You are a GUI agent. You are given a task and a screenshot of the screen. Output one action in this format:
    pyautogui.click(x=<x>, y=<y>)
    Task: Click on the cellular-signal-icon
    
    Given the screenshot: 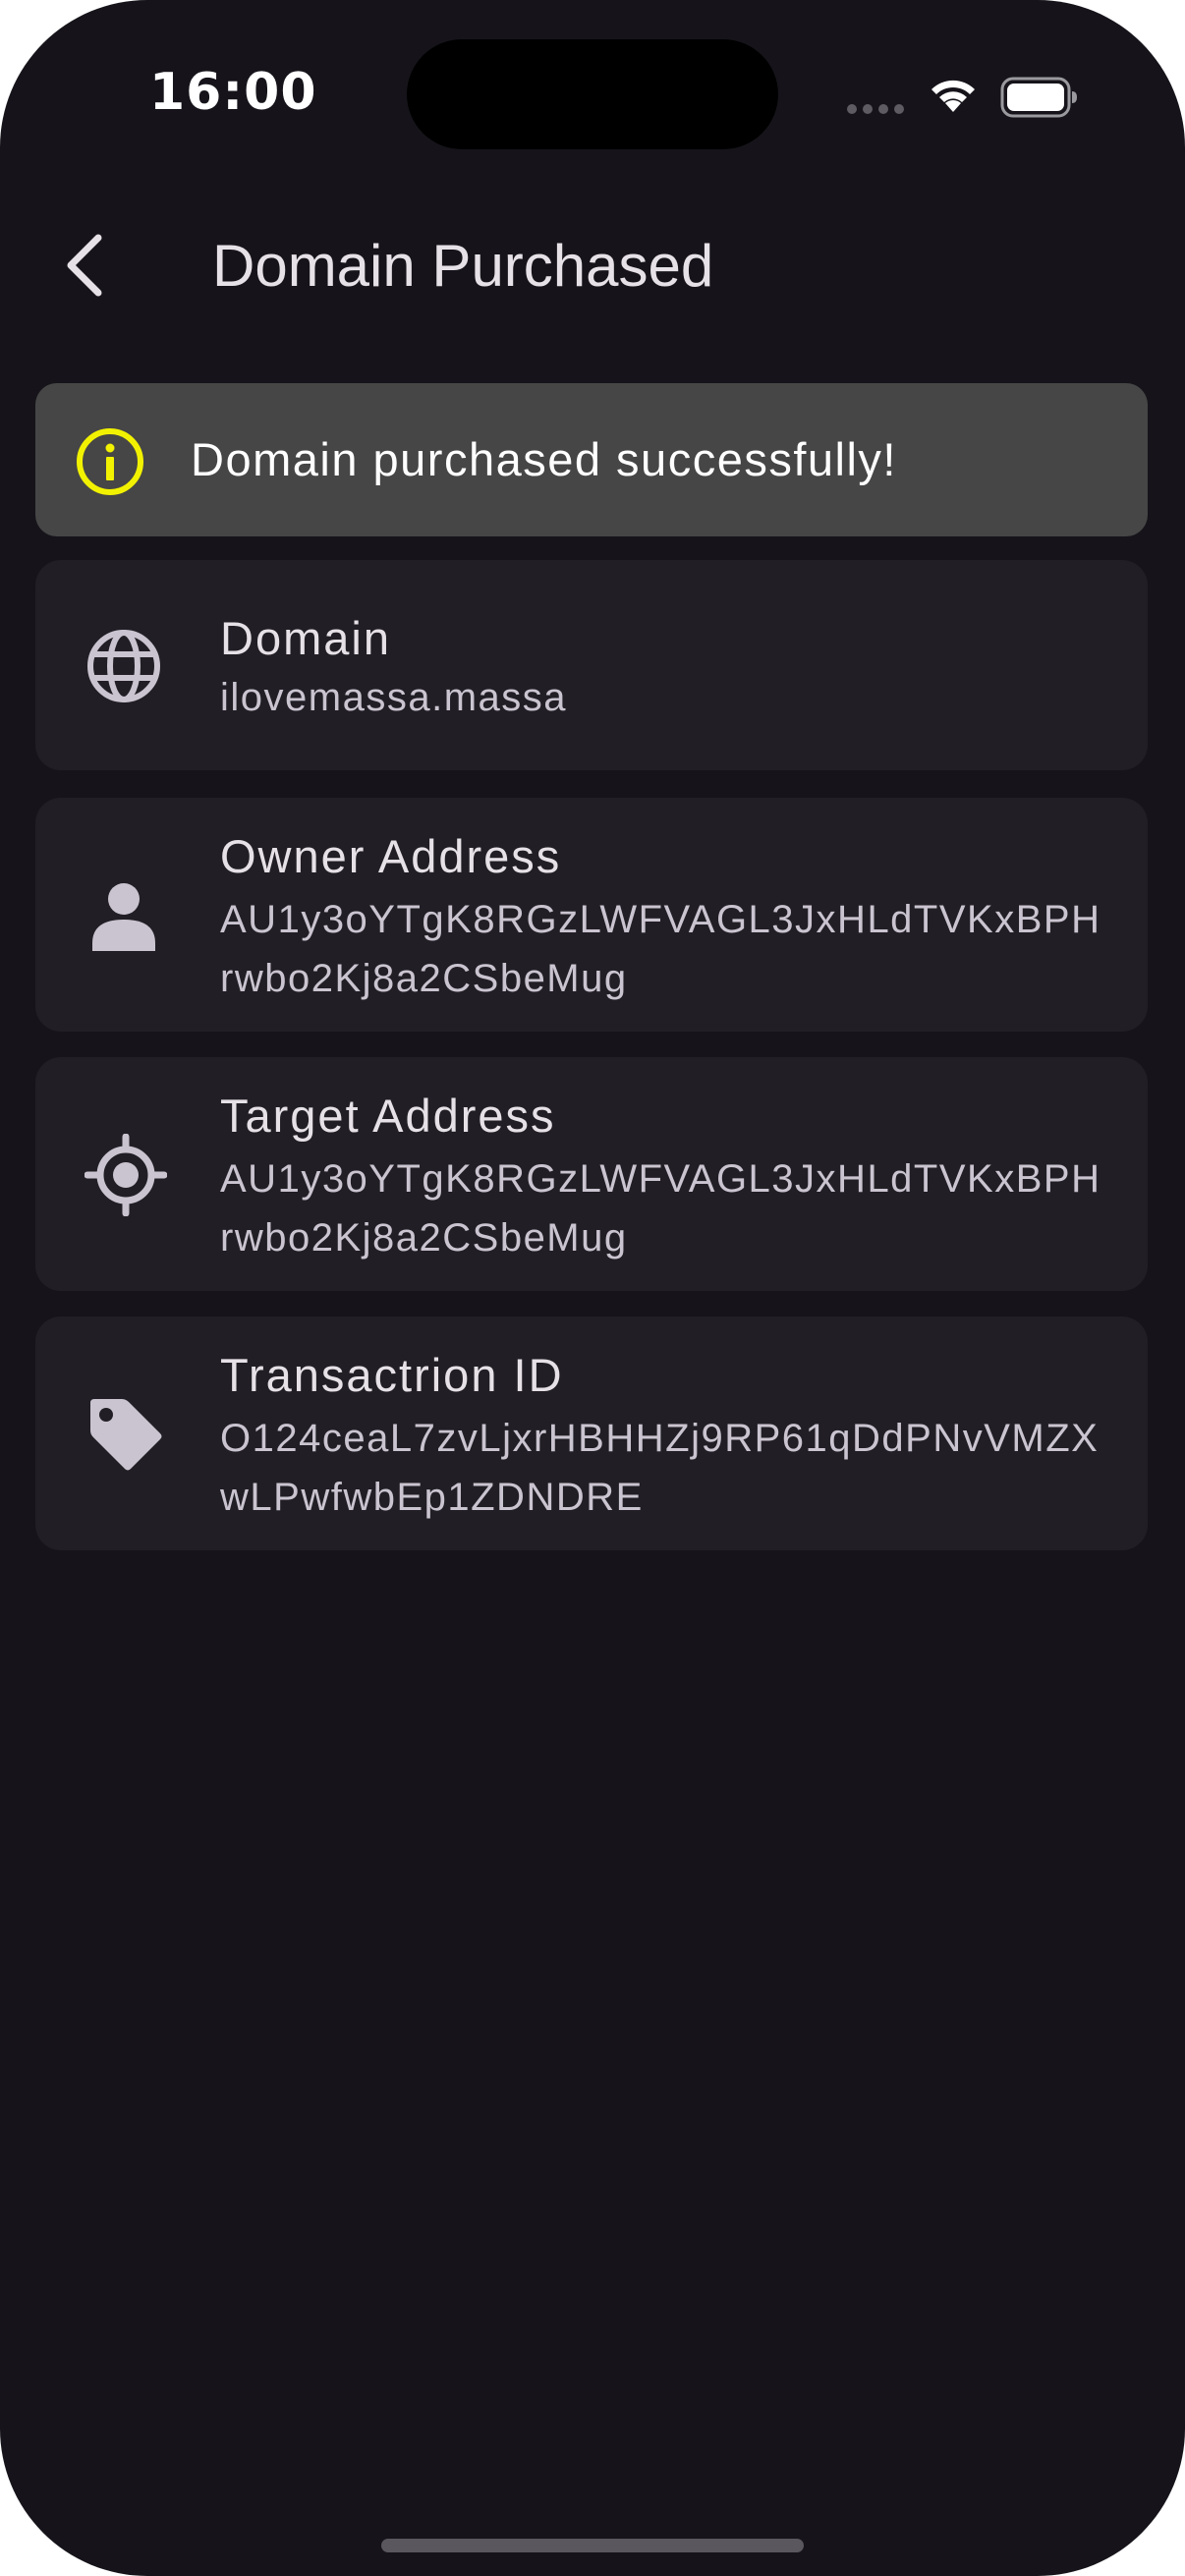 What is the action you would take?
    pyautogui.click(x=876, y=109)
    